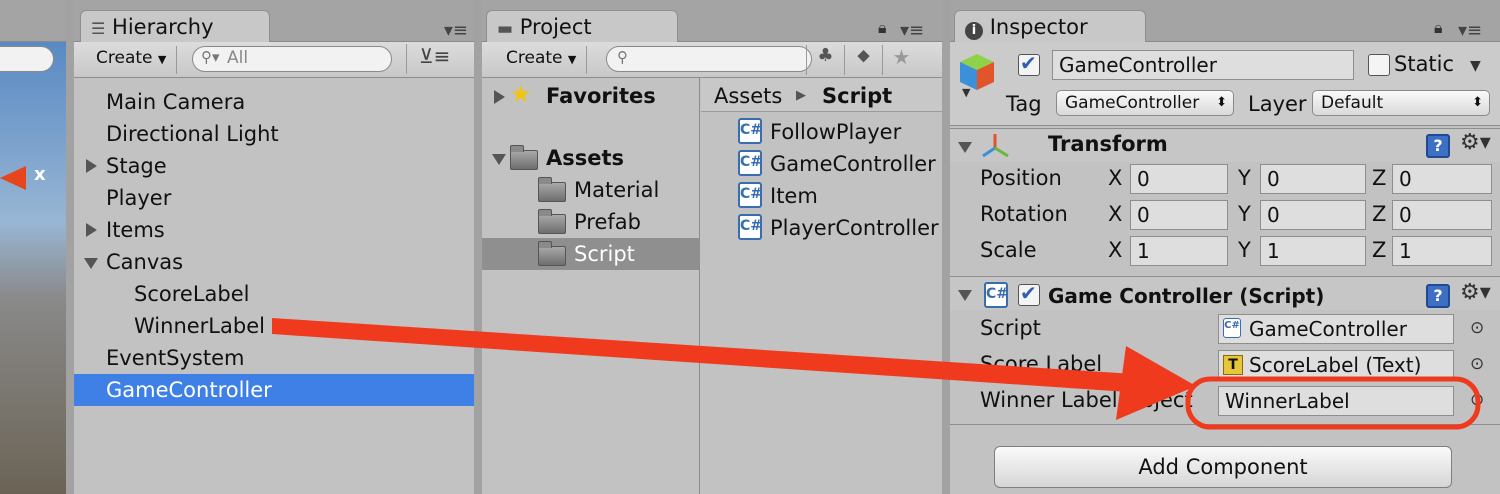 The width and height of the screenshot is (1500, 494). I want to click on annotation-arrow-icon, so click(703, 355).